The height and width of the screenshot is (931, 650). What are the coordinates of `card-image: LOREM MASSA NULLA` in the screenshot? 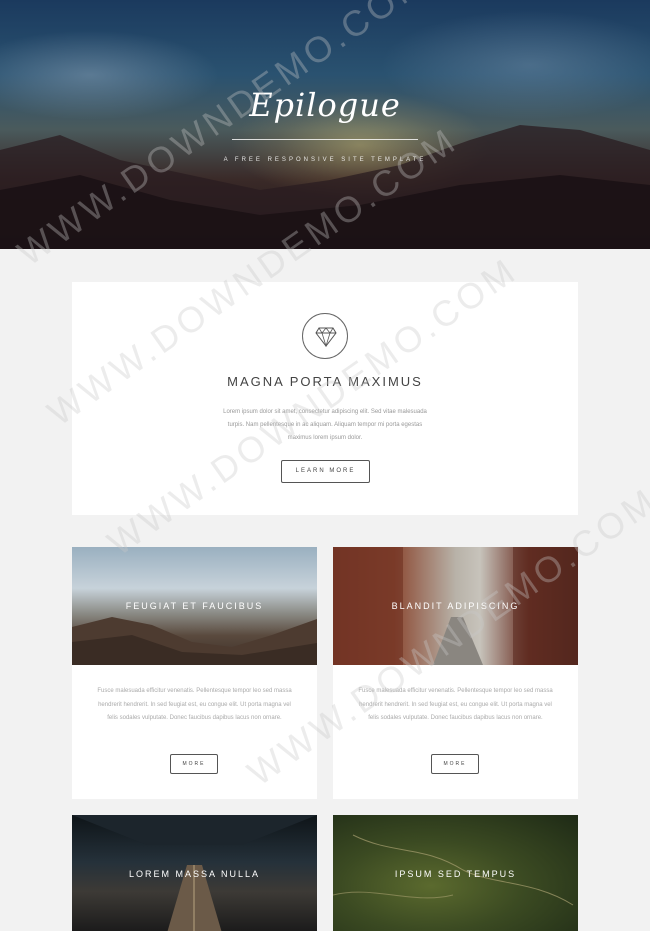 It's located at (194, 873).